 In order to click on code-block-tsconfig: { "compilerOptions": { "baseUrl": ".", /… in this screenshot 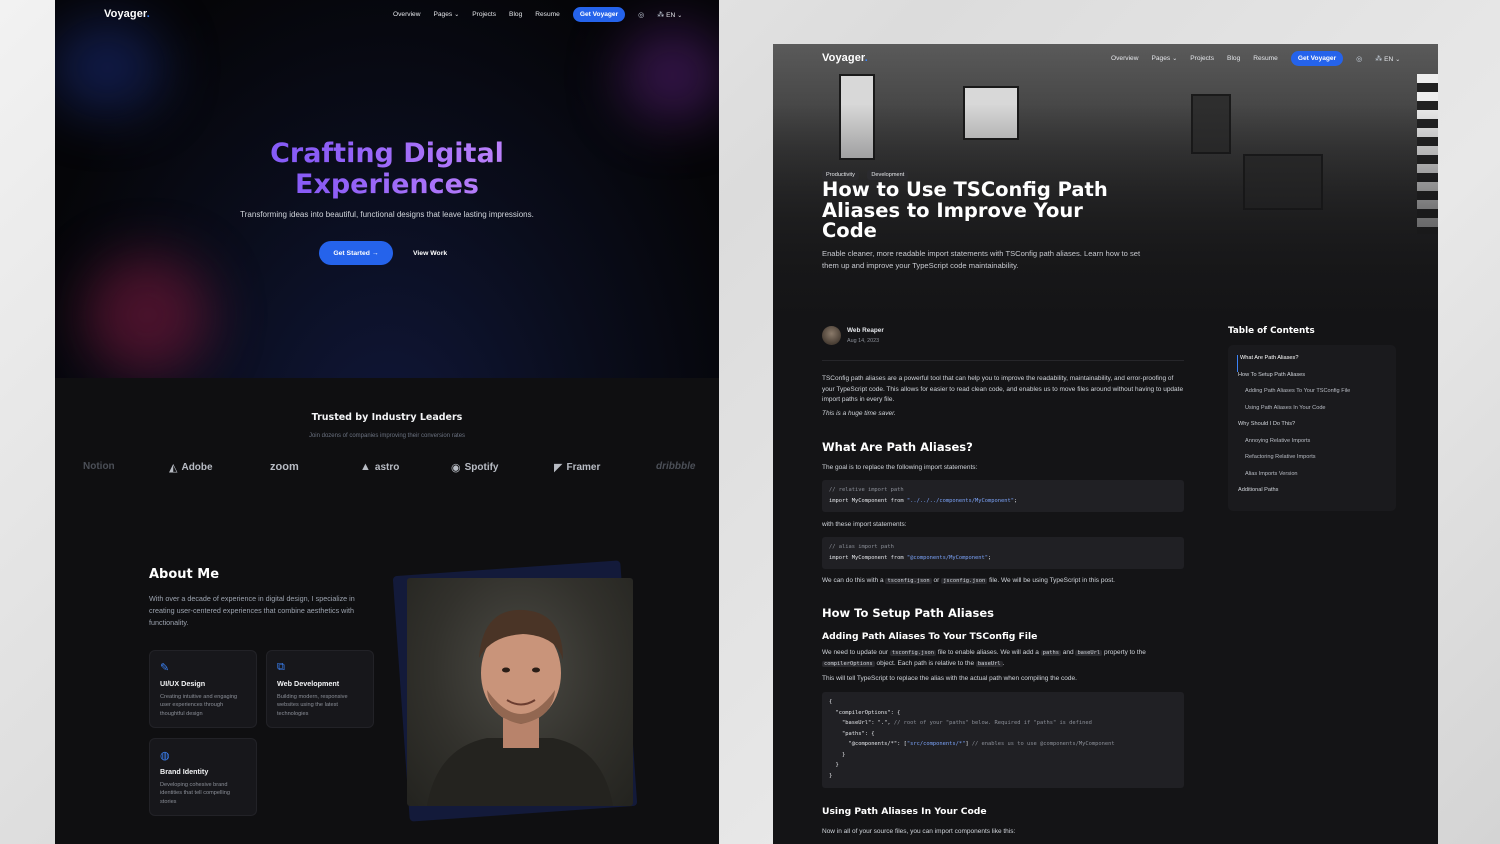, I will do `click(1003, 740)`.